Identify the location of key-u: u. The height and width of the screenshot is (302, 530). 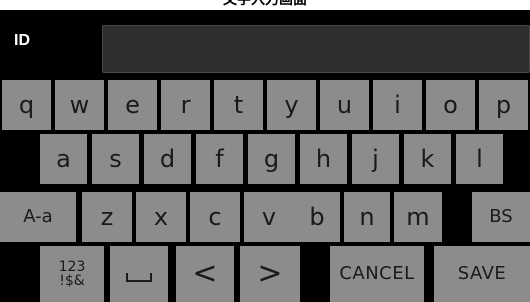
(344, 105).